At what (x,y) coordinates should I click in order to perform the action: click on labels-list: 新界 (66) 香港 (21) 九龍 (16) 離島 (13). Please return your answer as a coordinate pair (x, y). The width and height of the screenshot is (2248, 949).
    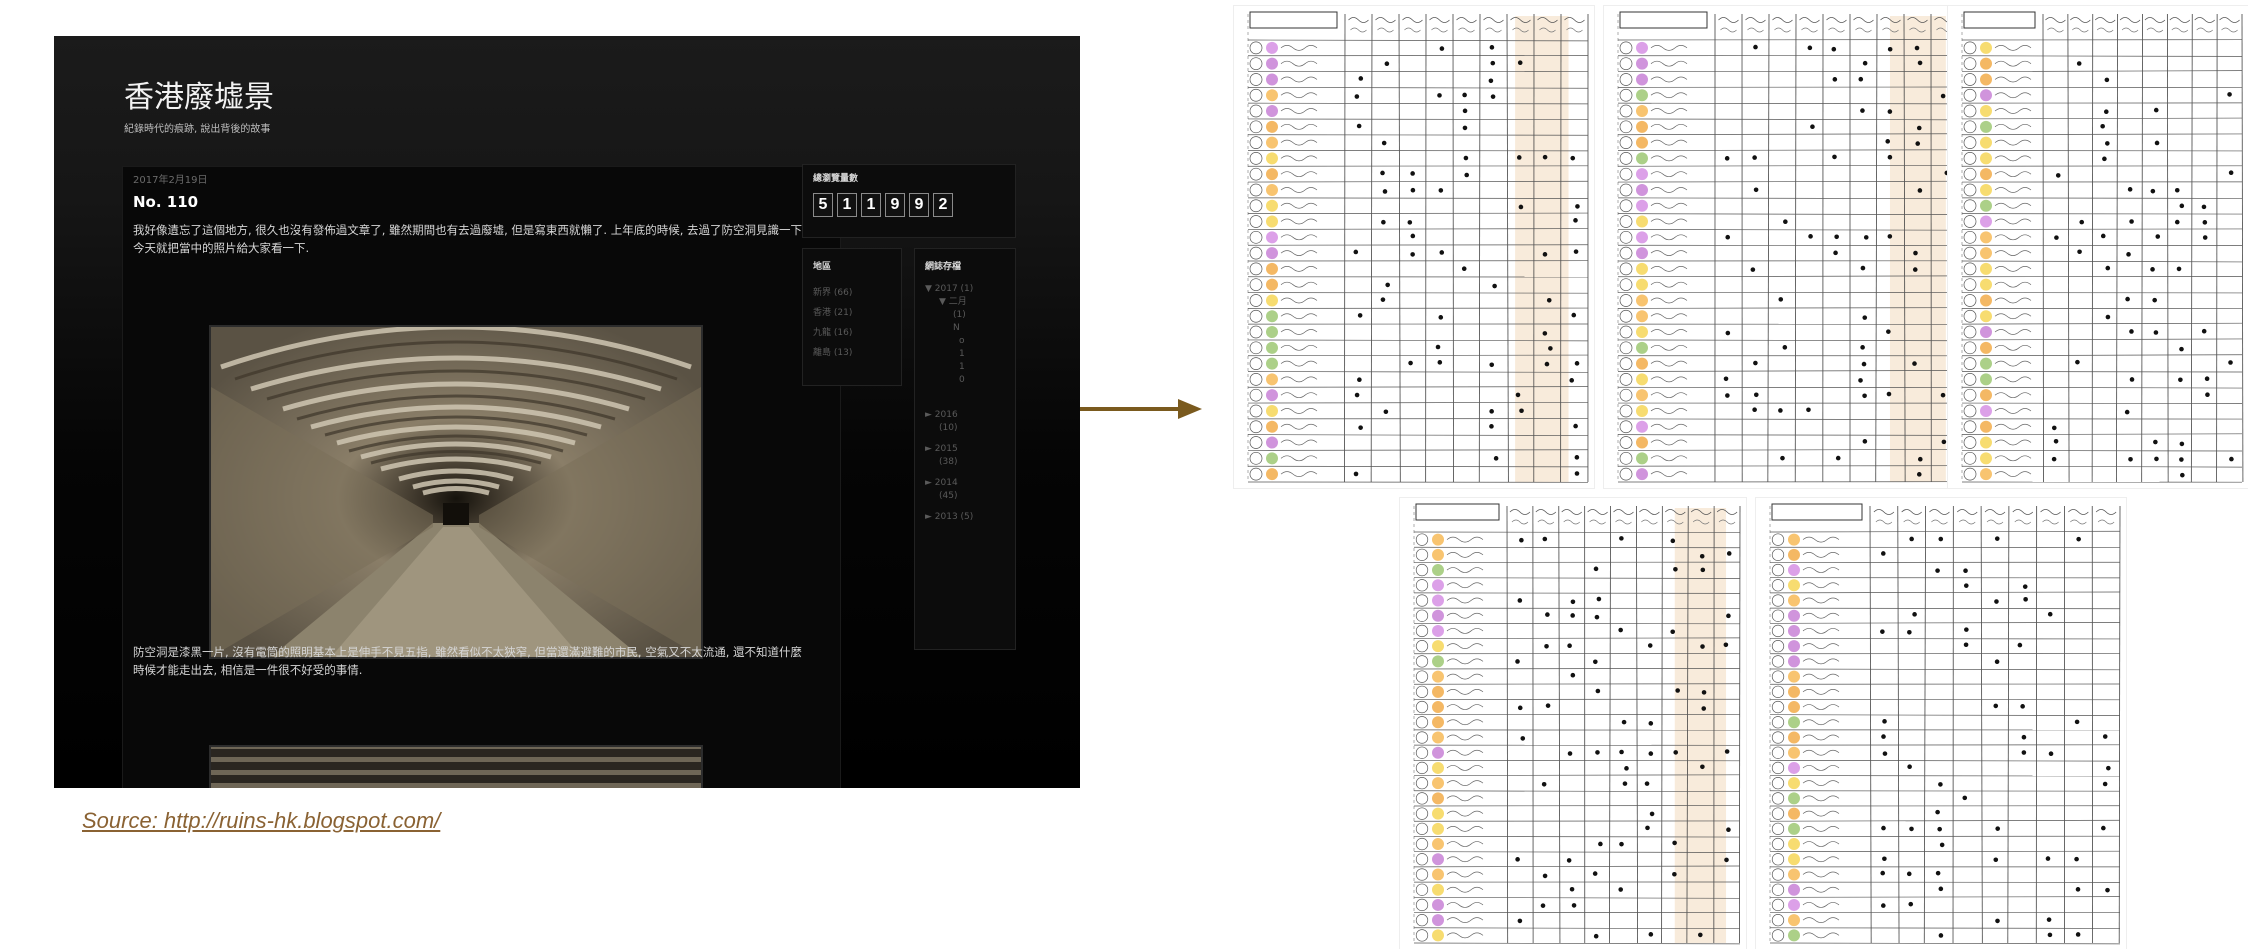
    Looking at the image, I should click on (832, 323).